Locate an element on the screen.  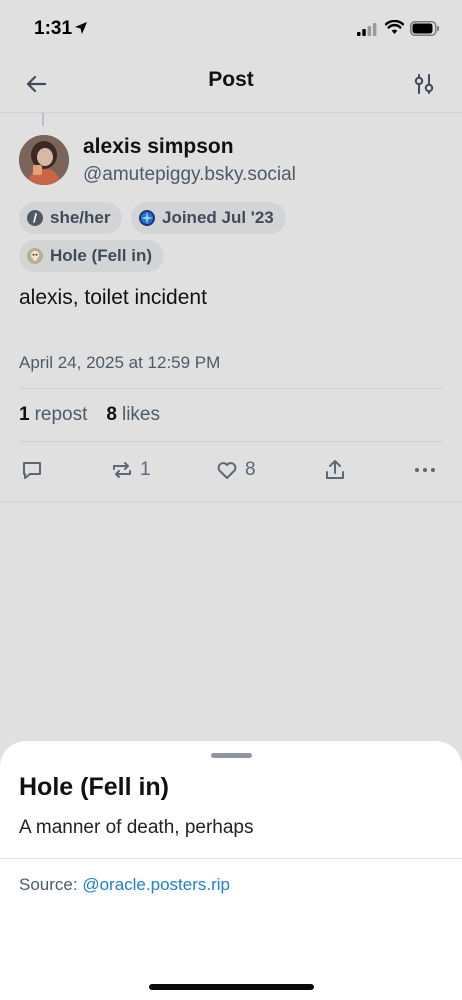
engagement-stats: 1 repost 8 likes is located at coordinates (89, 415).